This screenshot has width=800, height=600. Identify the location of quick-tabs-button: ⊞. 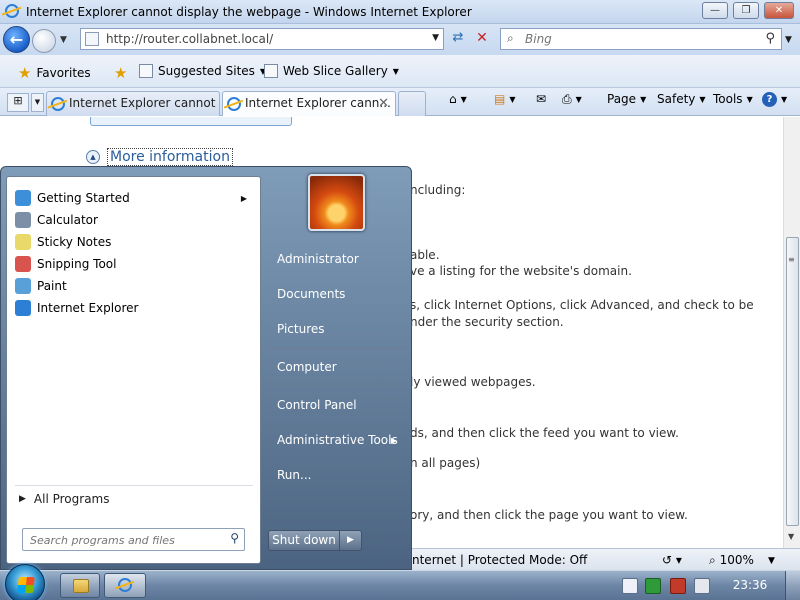
(18, 102).